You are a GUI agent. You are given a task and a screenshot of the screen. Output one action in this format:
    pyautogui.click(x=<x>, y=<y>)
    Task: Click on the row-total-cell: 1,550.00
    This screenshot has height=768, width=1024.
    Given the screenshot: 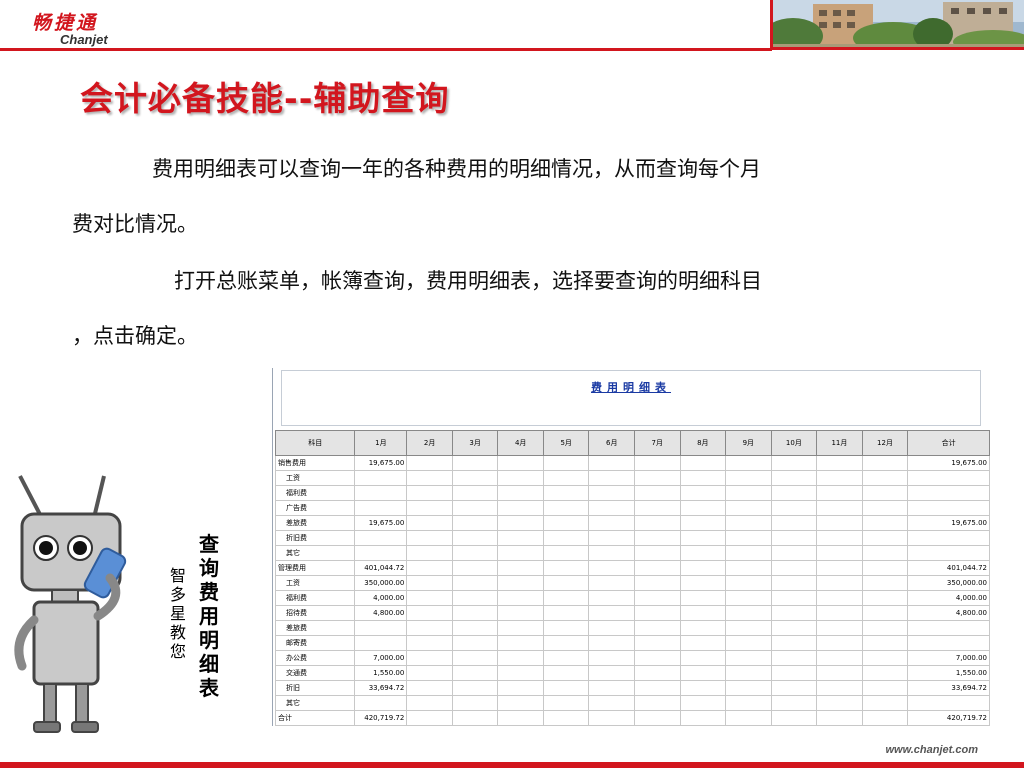 What is the action you would take?
    pyautogui.click(x=948, y=673)
    